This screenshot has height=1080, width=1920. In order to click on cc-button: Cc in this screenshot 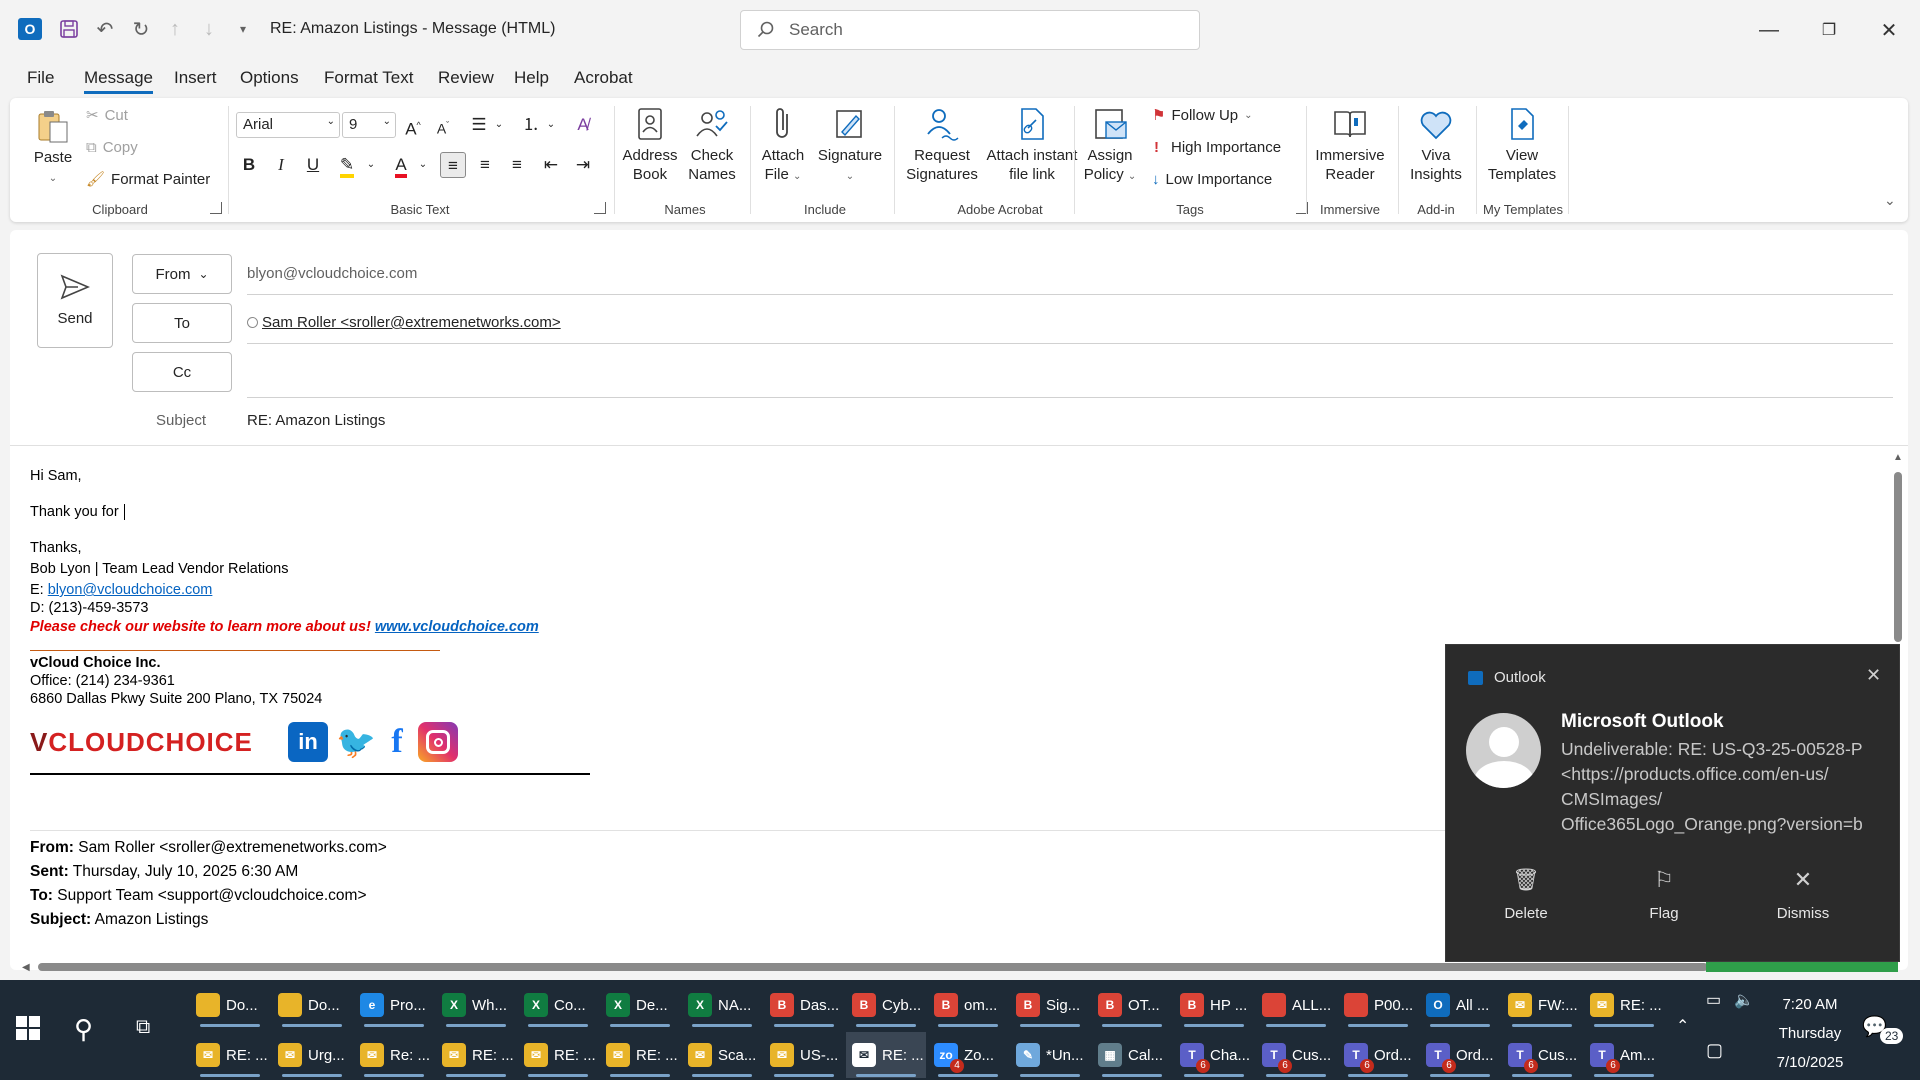, I will do `click(182, 372)`.